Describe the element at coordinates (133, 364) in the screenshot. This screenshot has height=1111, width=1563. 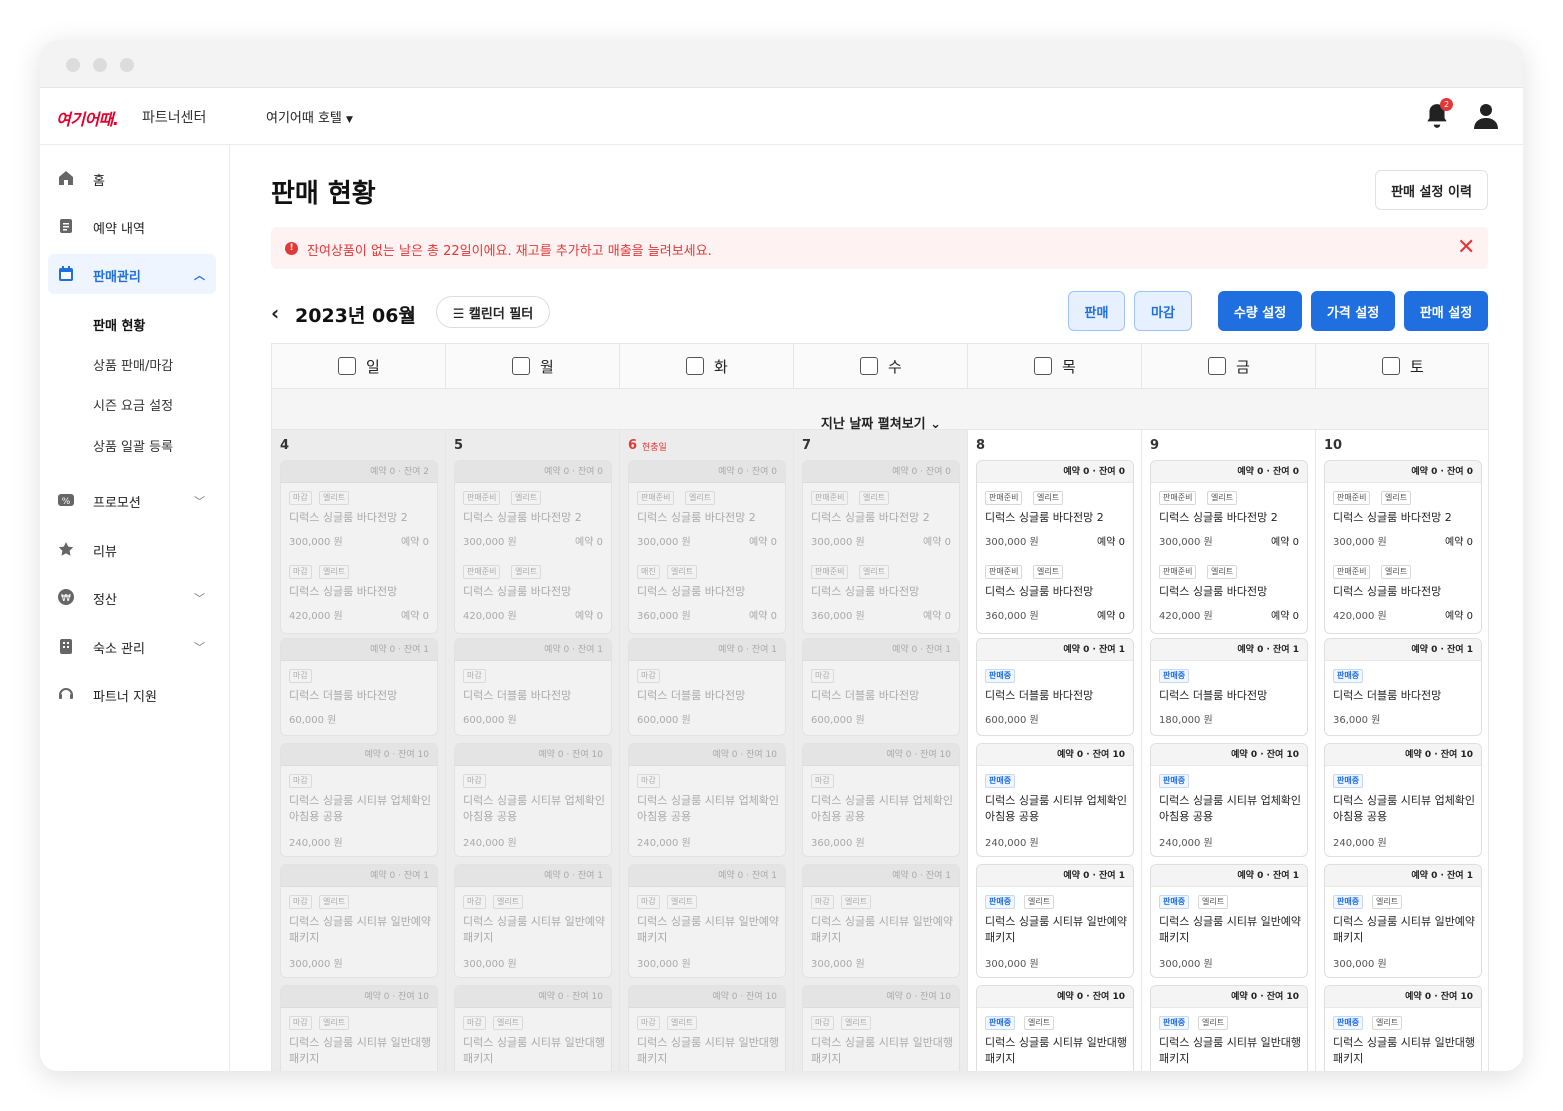
I see `sidebar-subitem-product-sales: 상품 판매/마감` at that location.